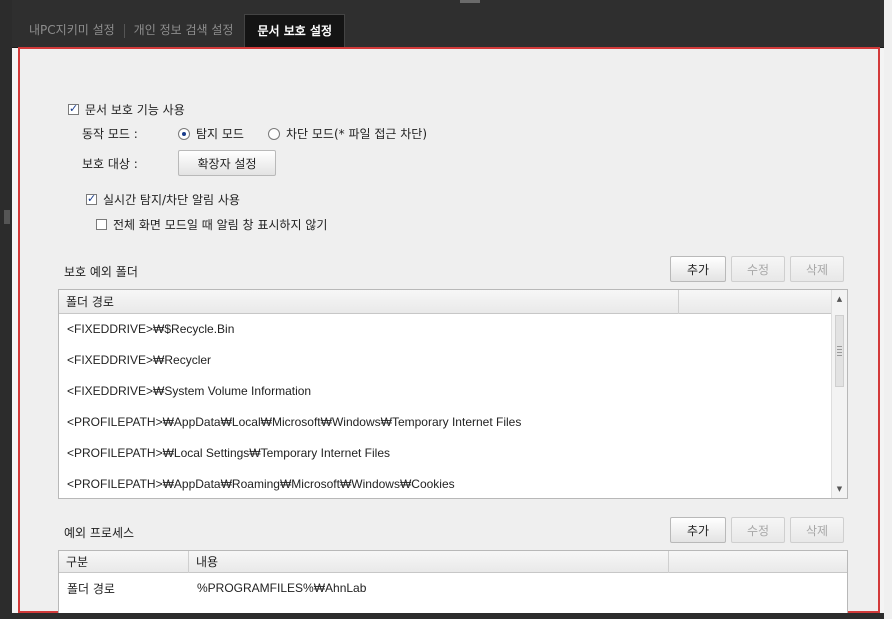 The width and height of the screenshot is (892, 619). Describe the element at coordinates (356, 134) in the screenshot. I see `block-mode-label: 차단 모드(* 파일 접근 차단)` at that location.